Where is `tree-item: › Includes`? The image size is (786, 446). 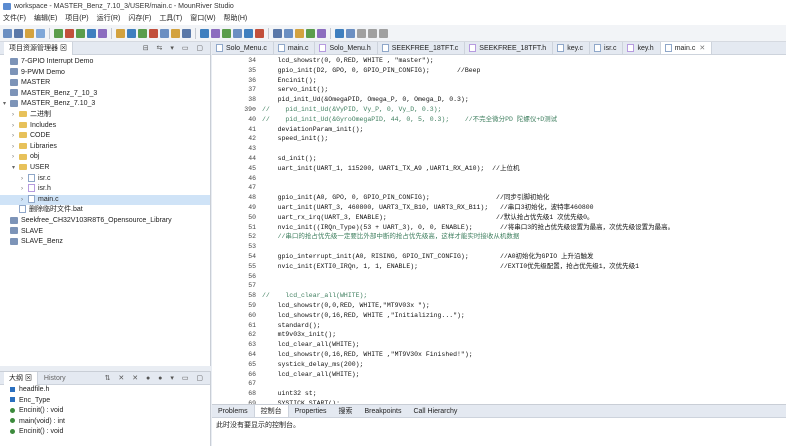
tree-item: › Includes is located at coordinates (105, 126).